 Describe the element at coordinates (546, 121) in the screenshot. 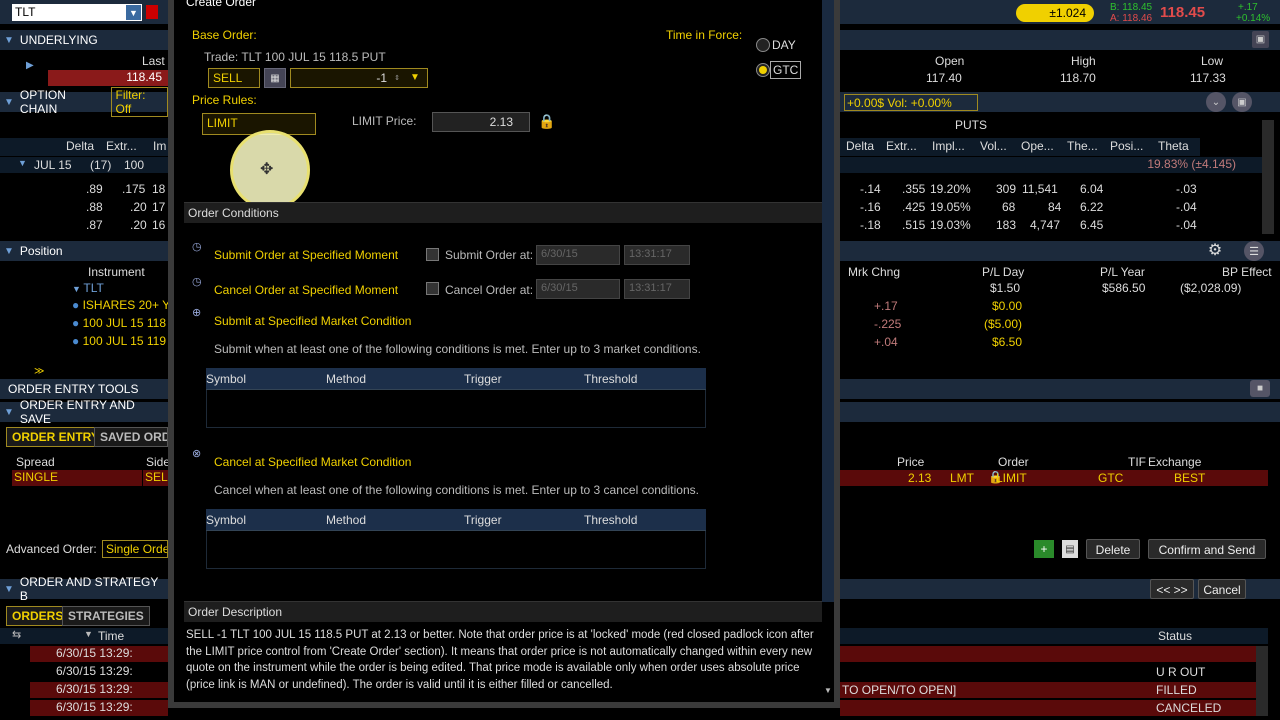

I see `lock-icon: 🔒` at that location.